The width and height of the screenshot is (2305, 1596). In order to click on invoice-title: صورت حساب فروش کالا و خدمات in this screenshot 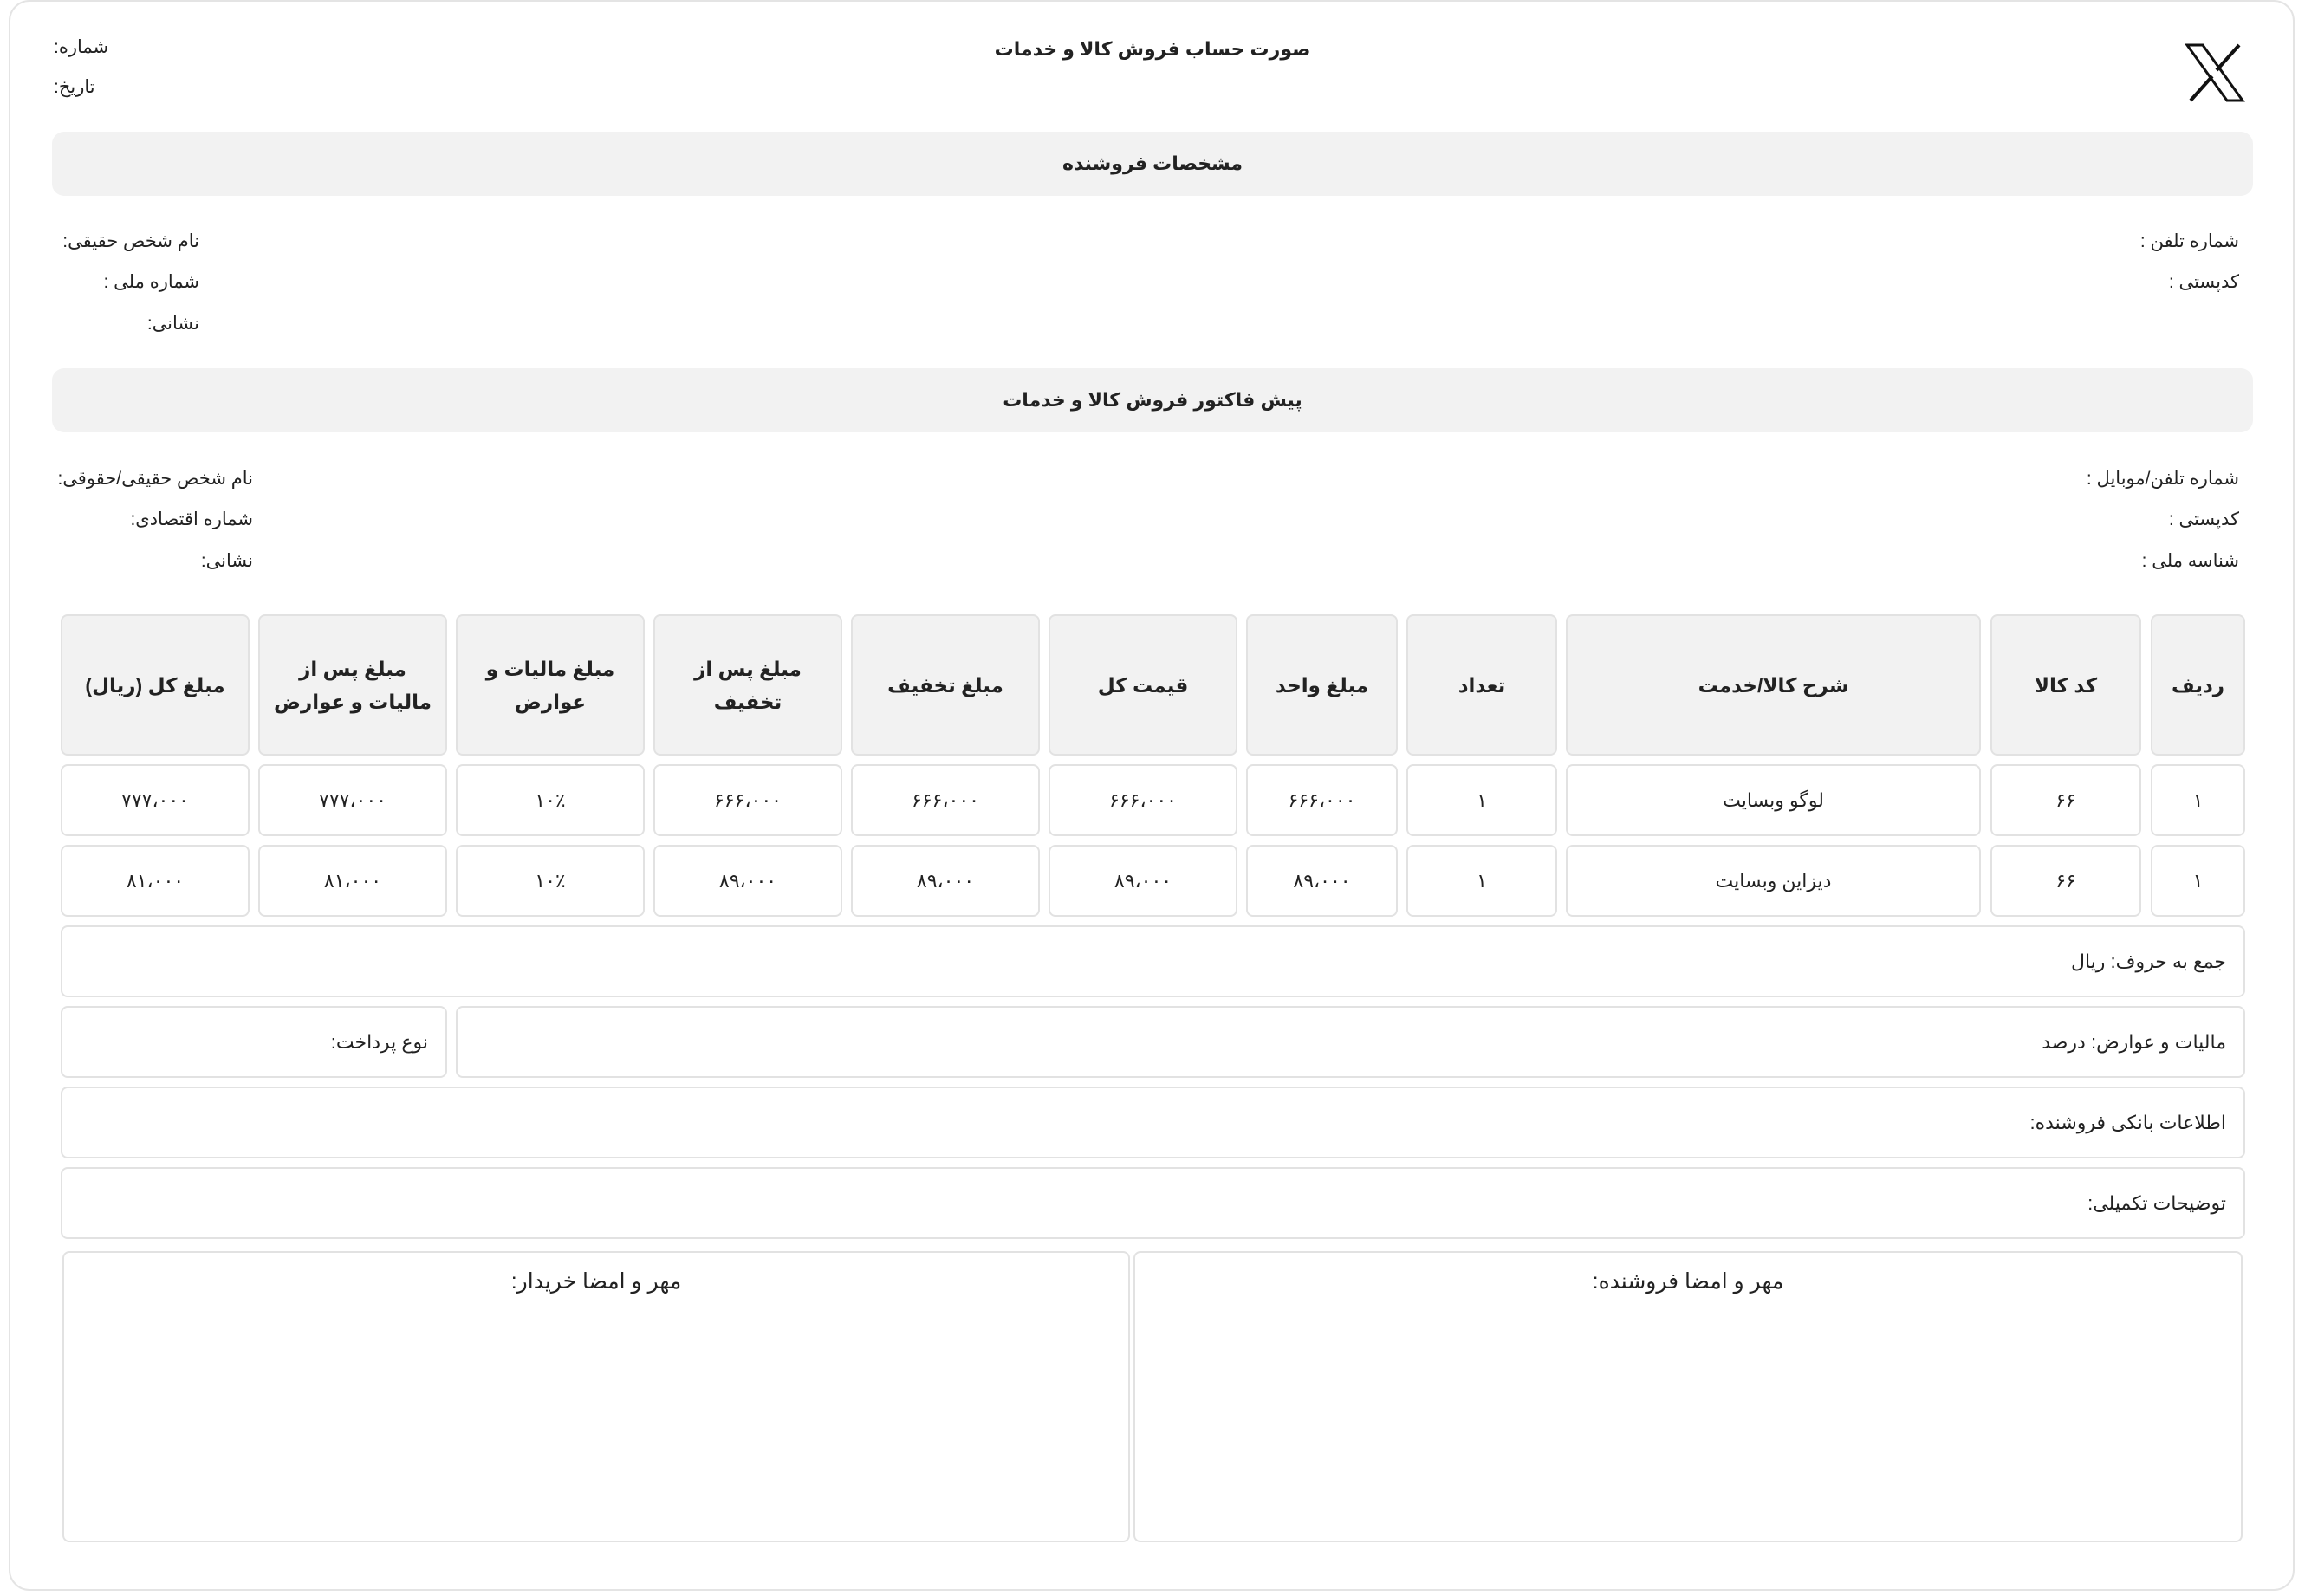, I will do `click(1152, 49)`.